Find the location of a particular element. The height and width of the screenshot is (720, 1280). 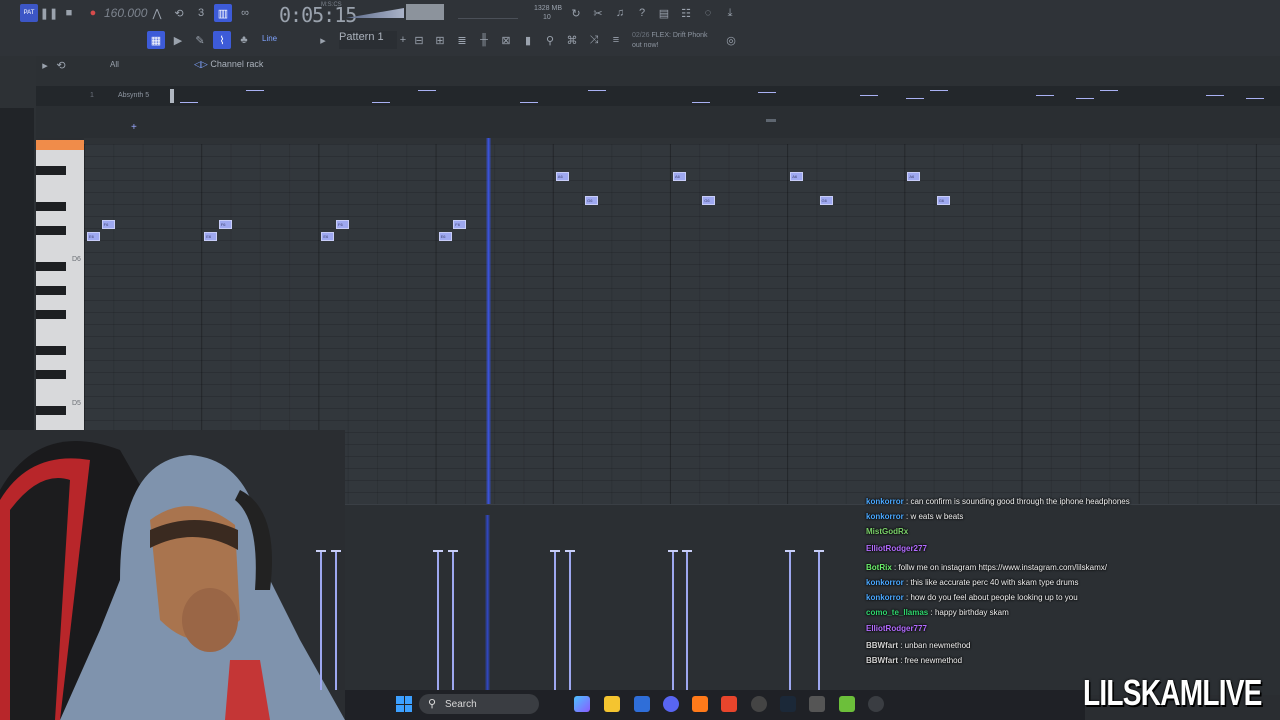

wait-icon: ⟲ is located at coordinates (179, 13).